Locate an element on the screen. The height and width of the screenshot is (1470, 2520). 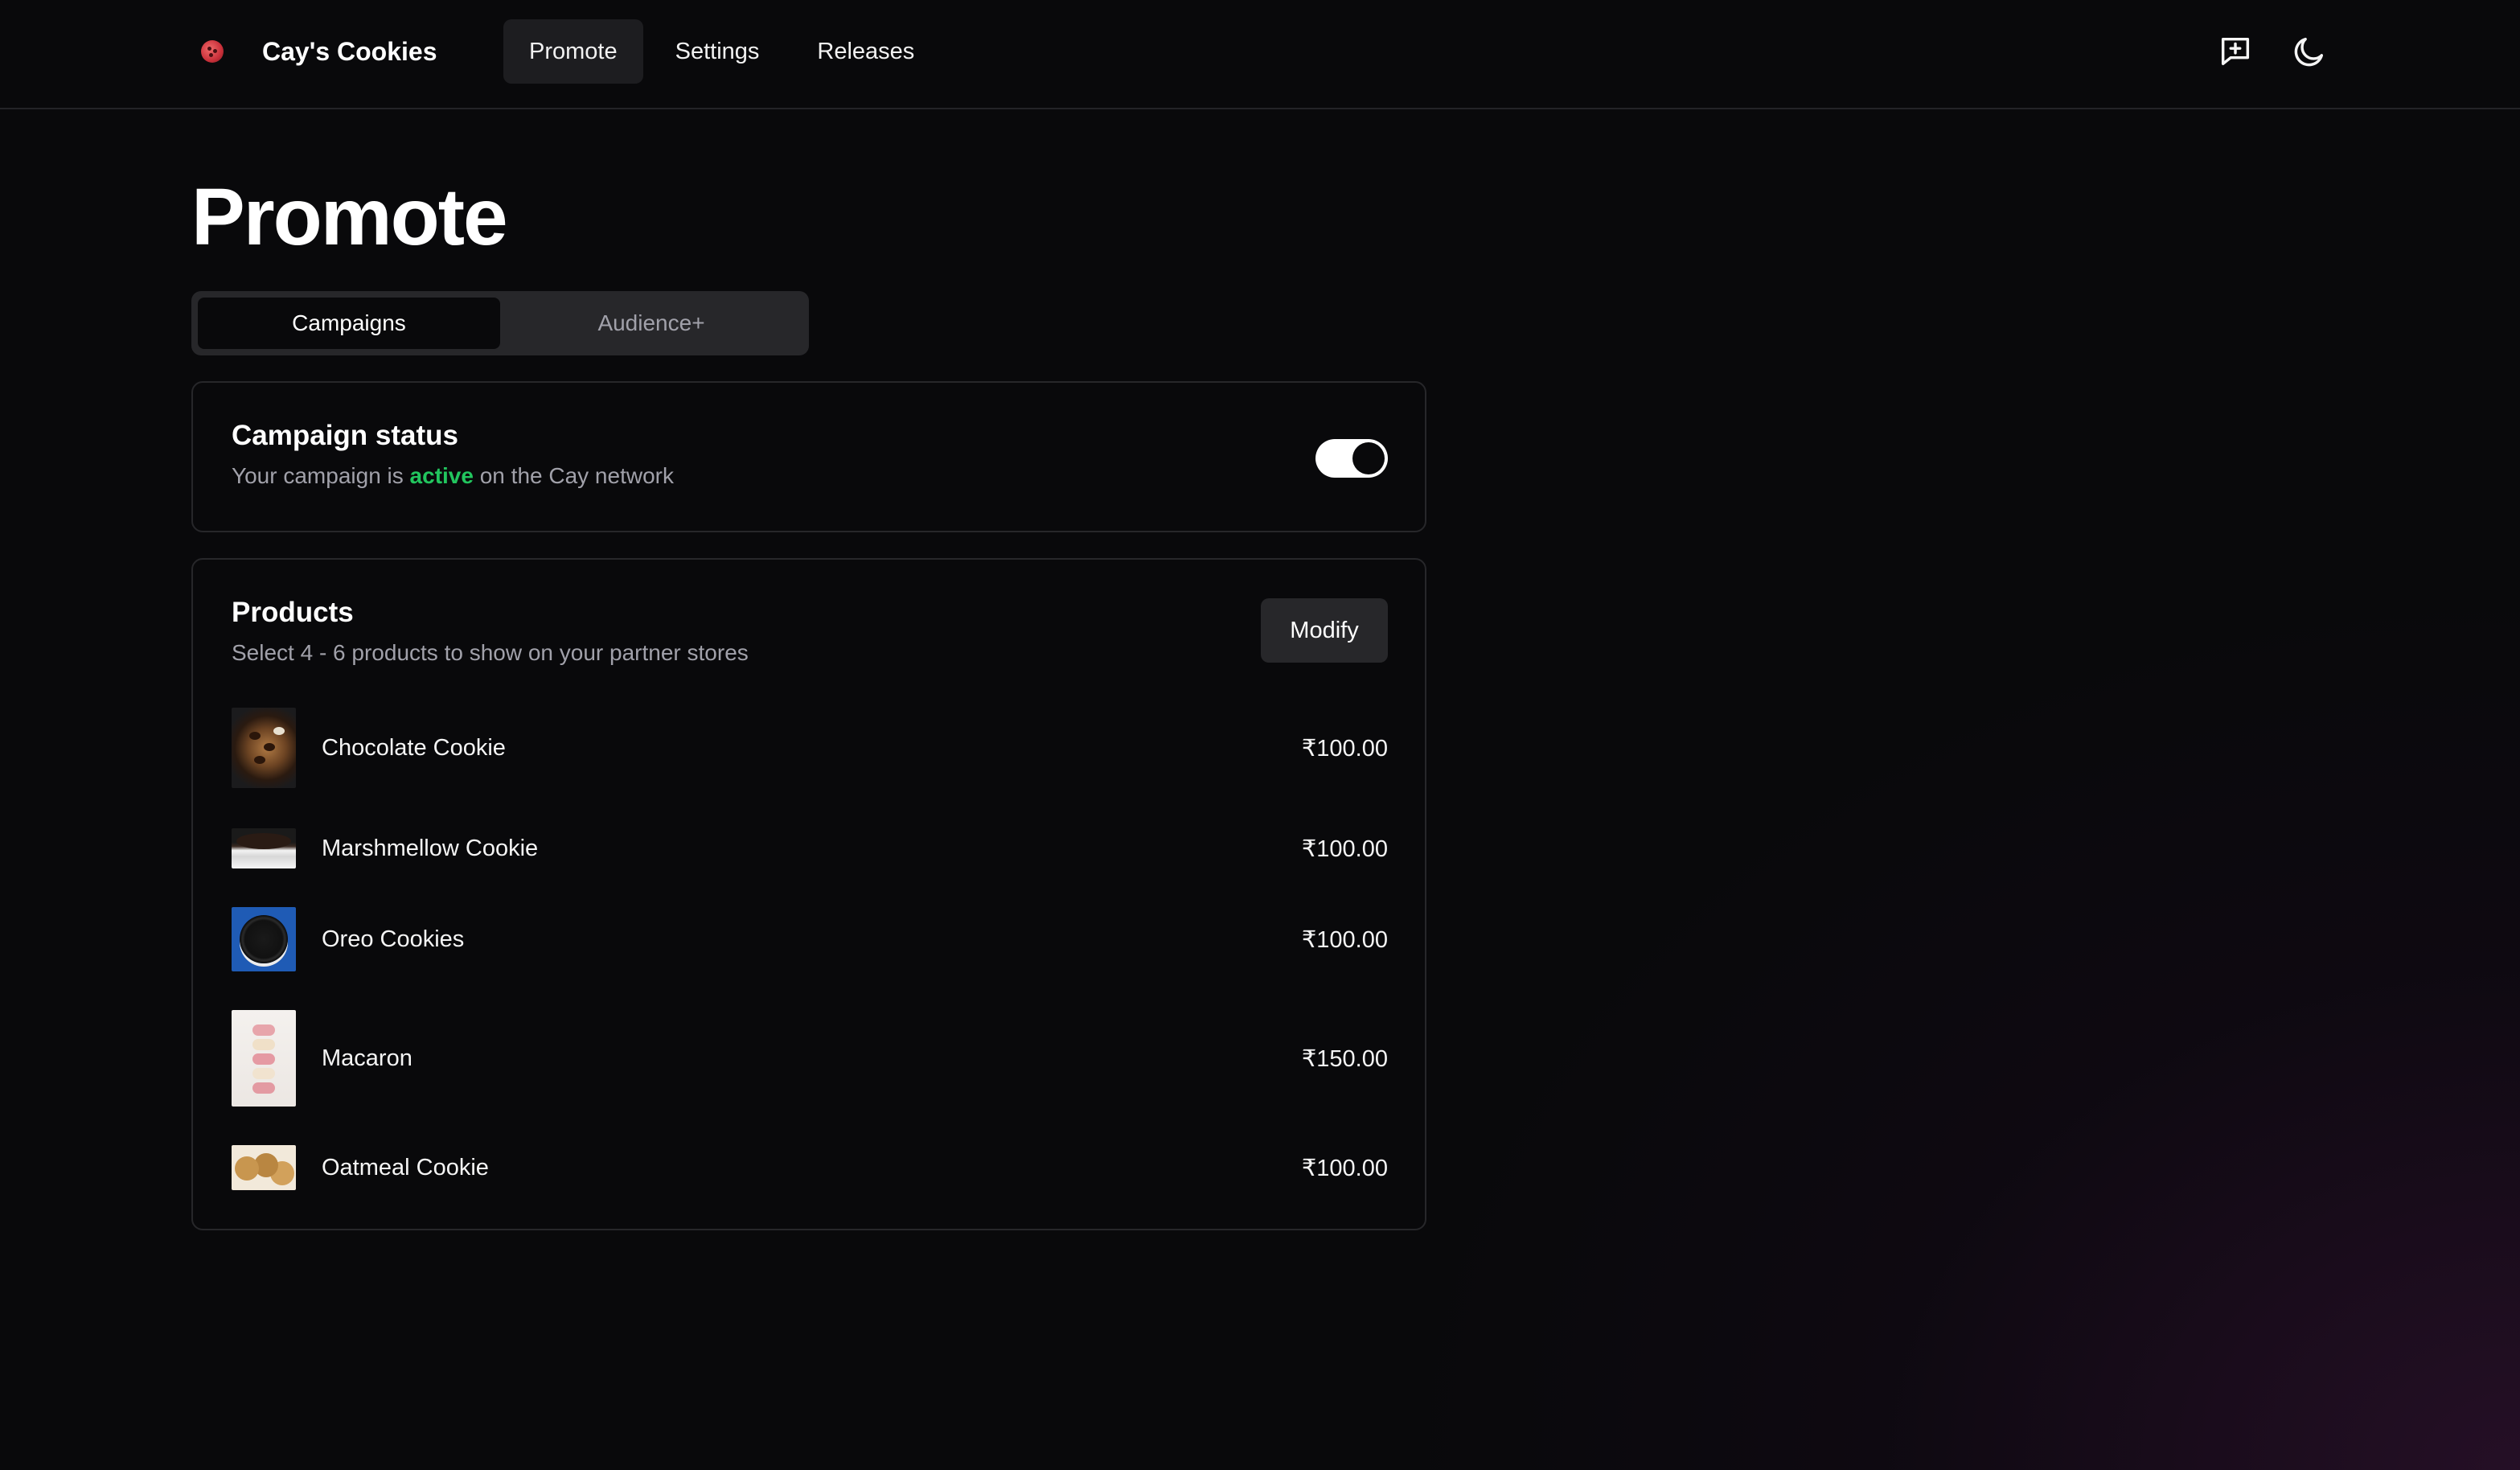
status-suffix: on the Cay network is located at coordinates (576, 475).